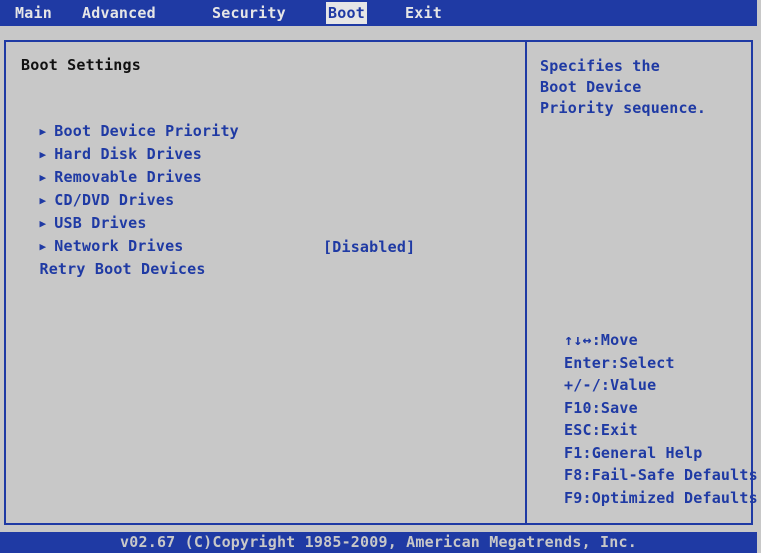  What do you see at coordinates (33, 13) in the screenshot?
I see `menu-item-main: Main` at bounding box center [33, 13].